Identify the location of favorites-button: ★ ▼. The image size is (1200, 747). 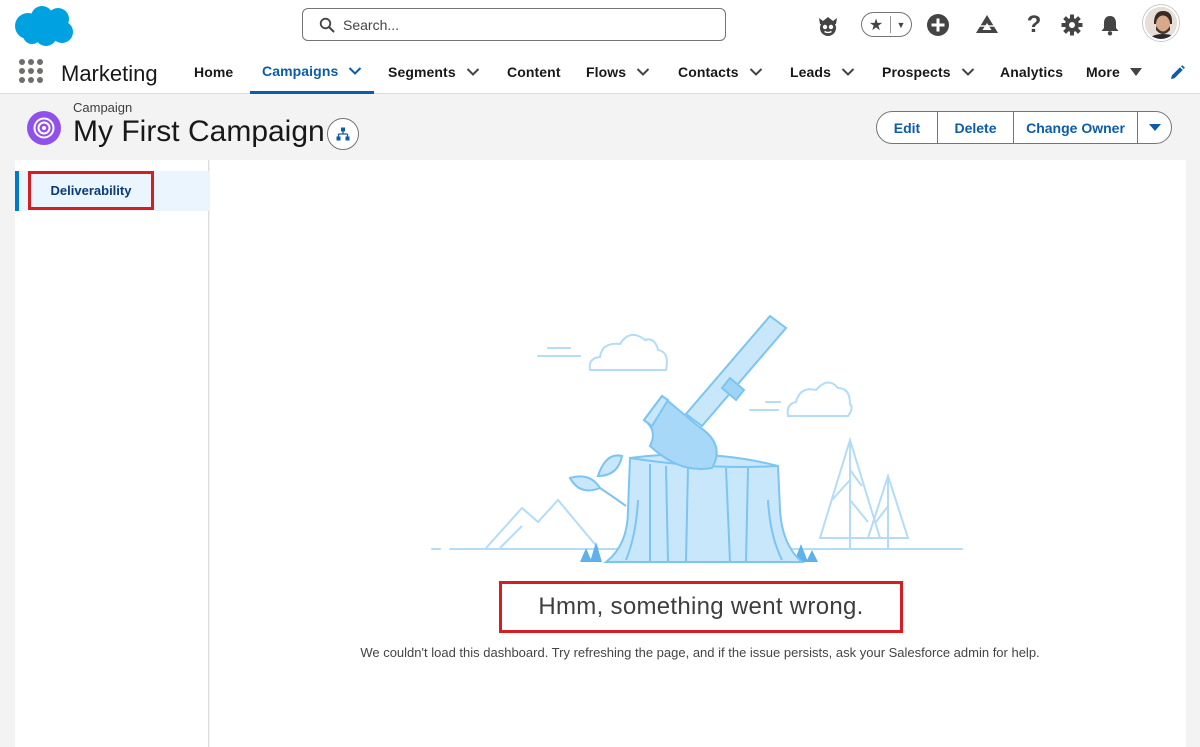
(886, 24).